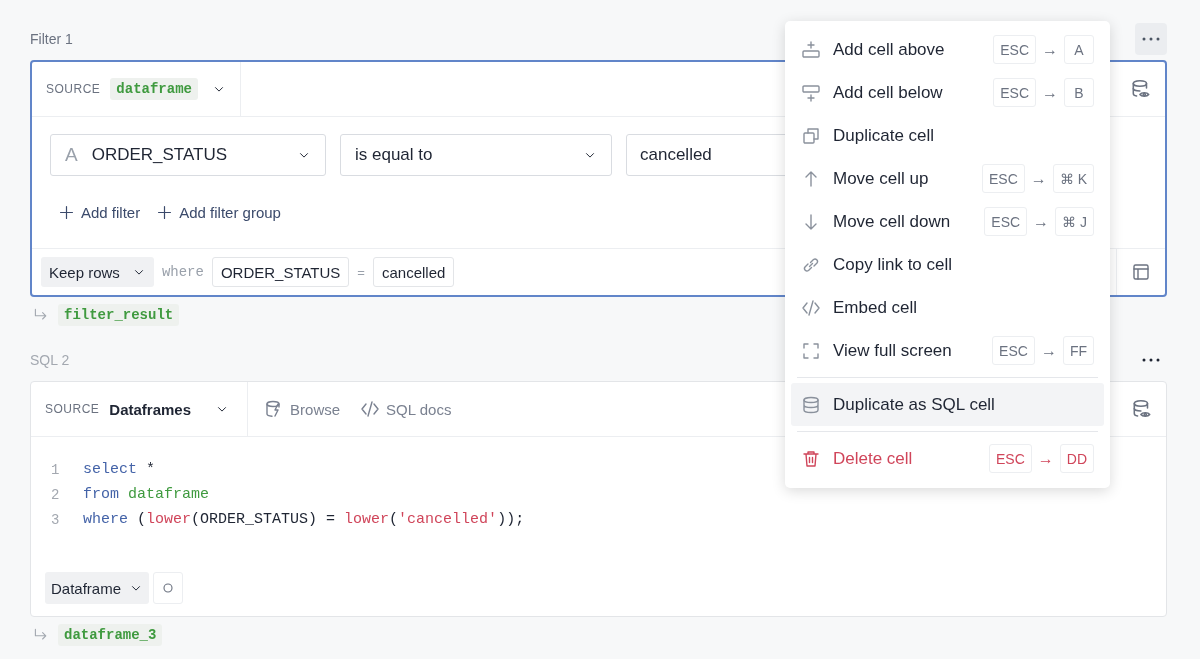  I want to click on key-cap: ⌘ K, so click(1073, 178).